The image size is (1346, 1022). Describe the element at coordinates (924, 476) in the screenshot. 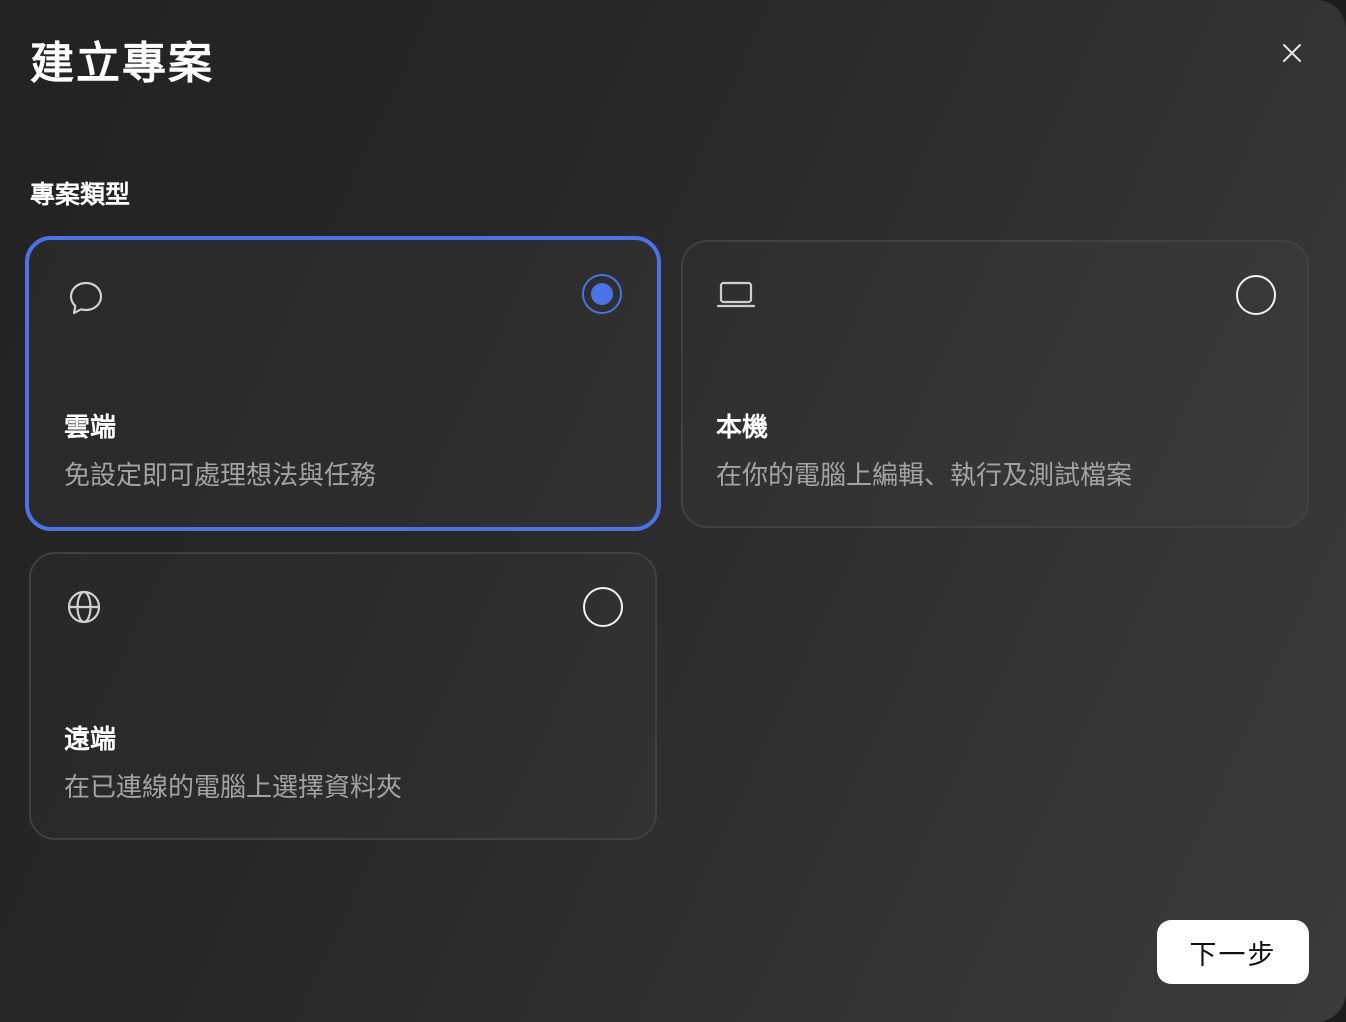

I see `option-desc-local: 在你的電腦上編輯、執行及測試檔案` at that location.